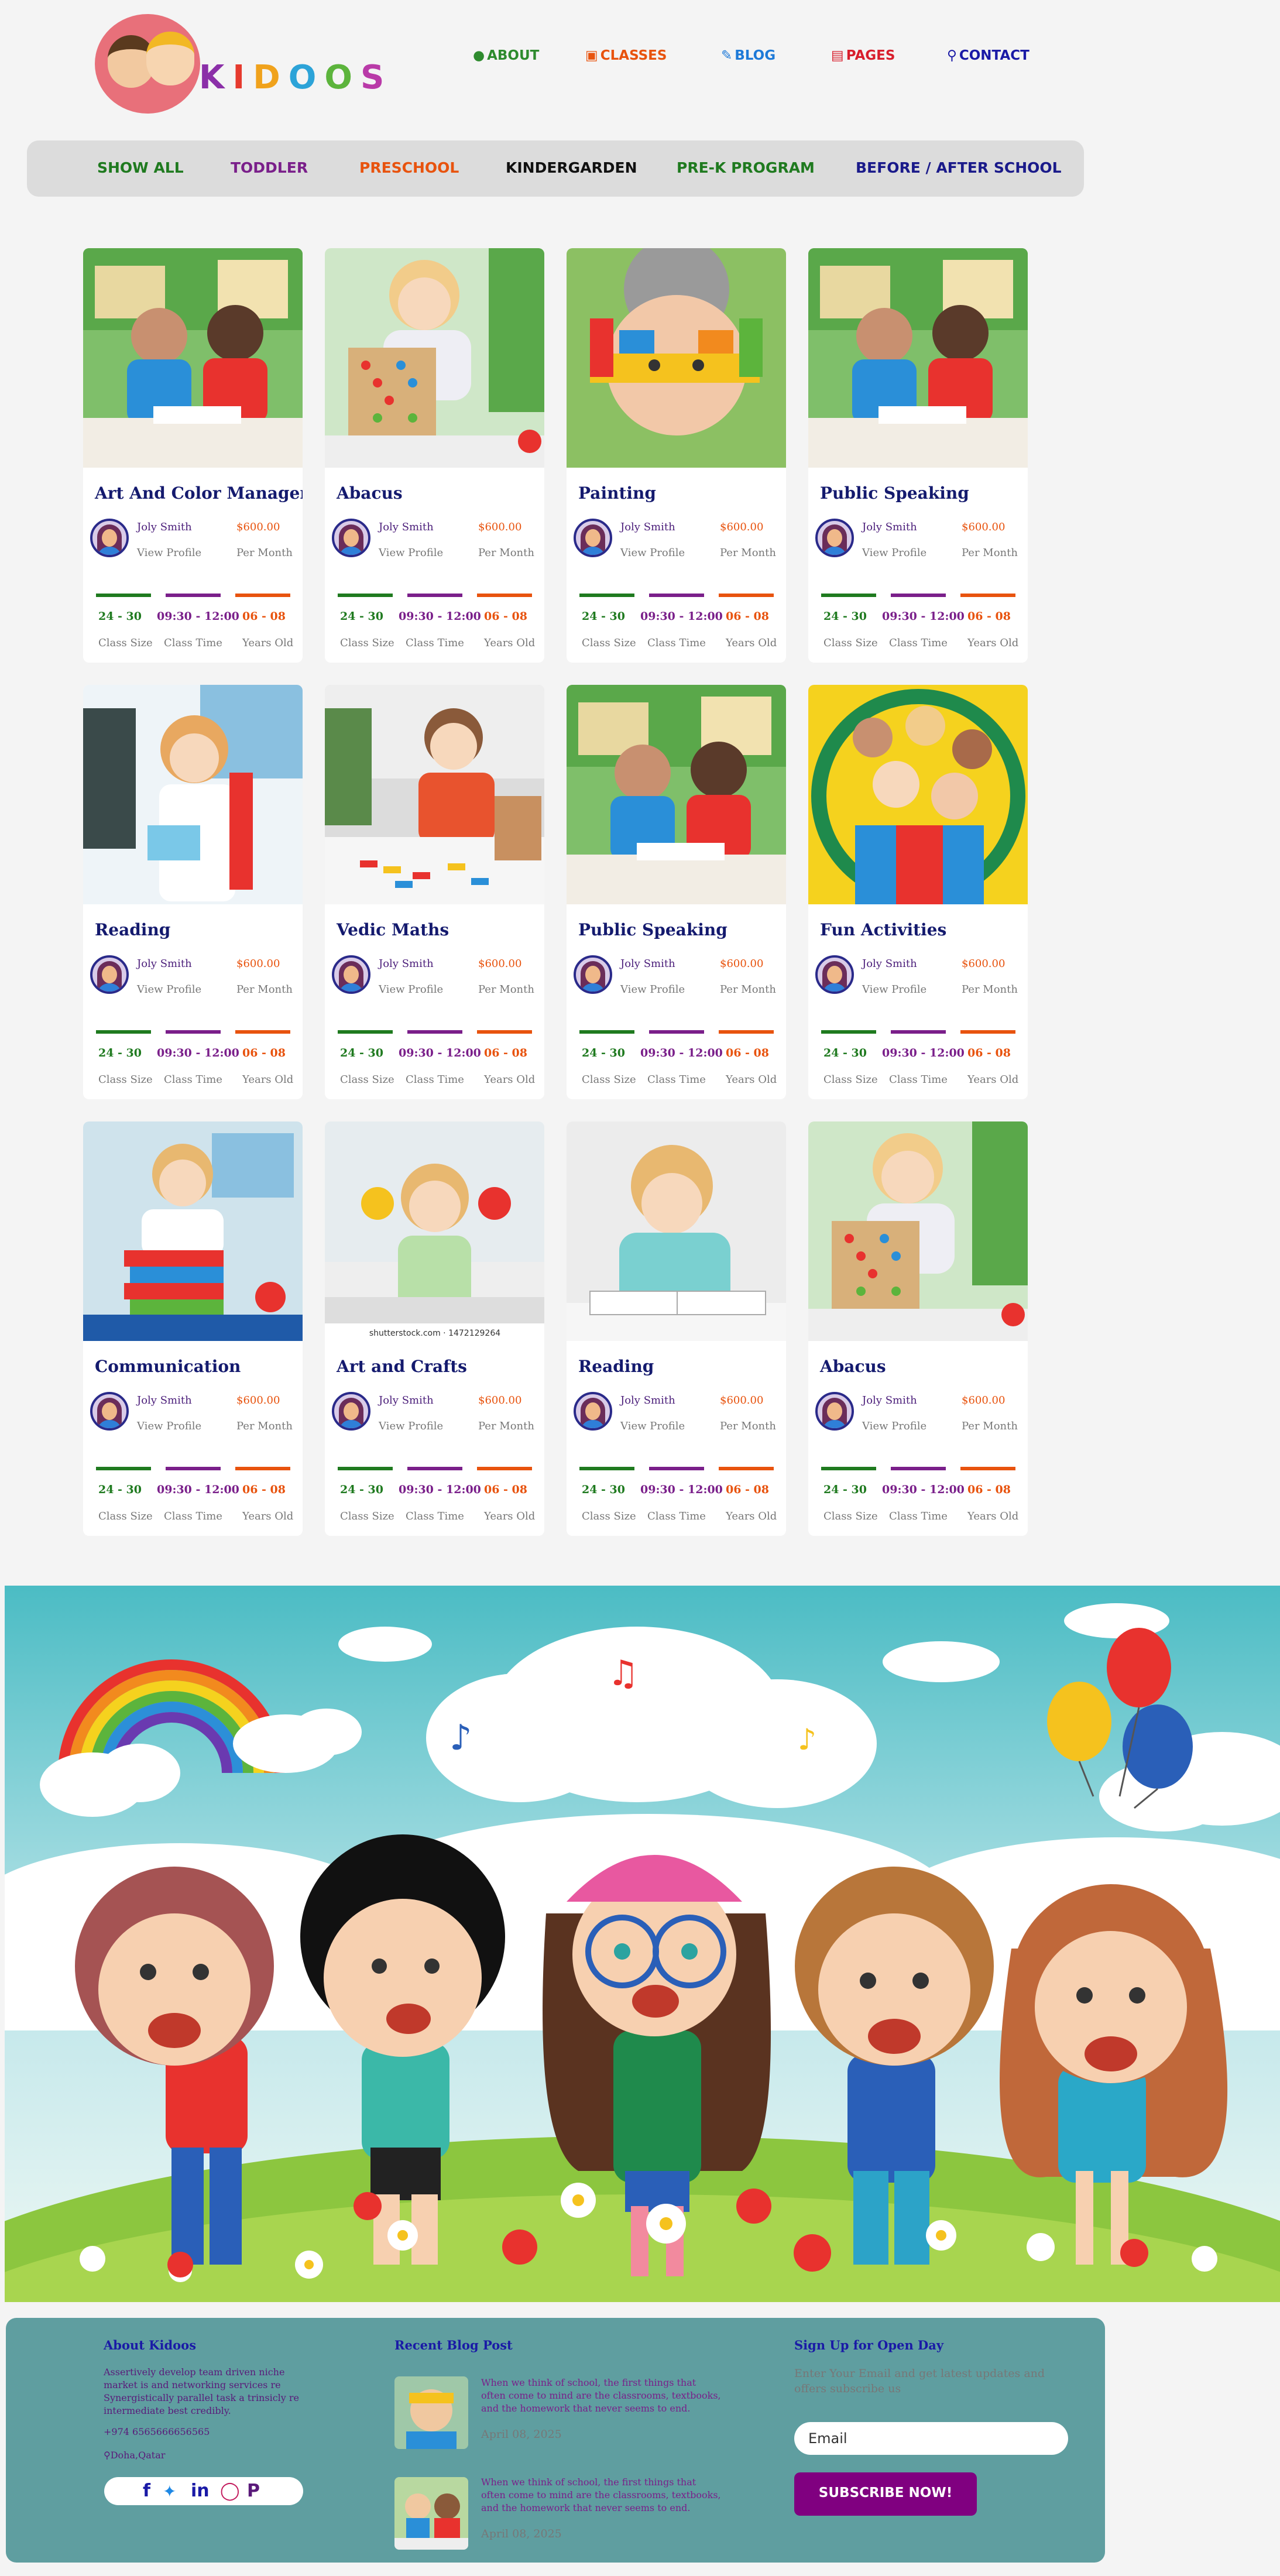 The height and width of the screenshot is (2576, 1280). Describe the element at coordinates (140, 167) in the screenshot. I see `filter-show-all: SHOW ALL` at that location.